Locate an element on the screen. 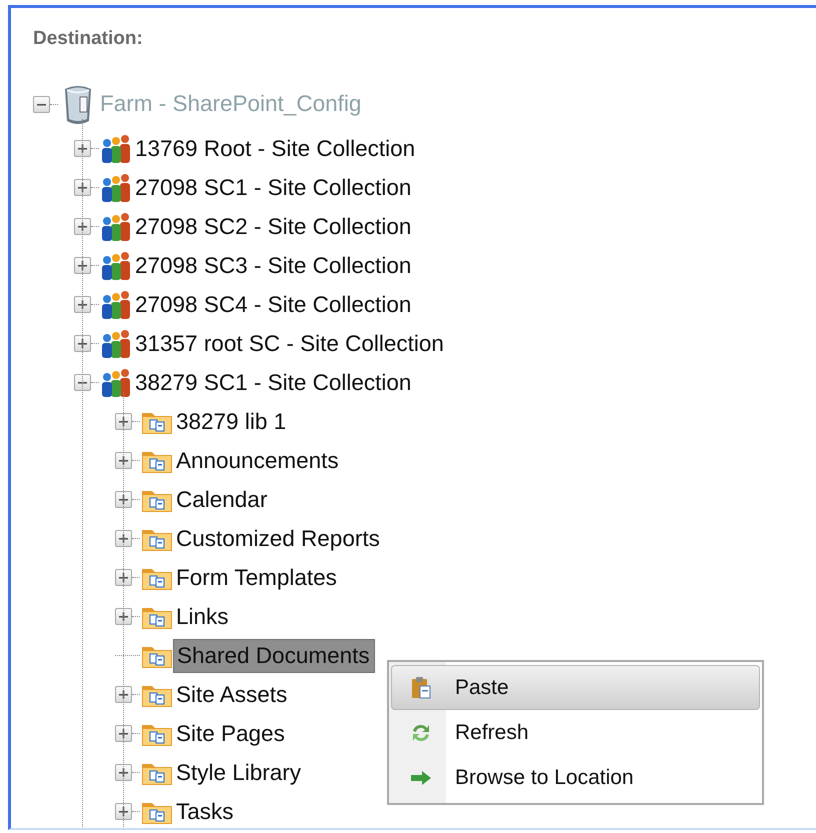  arrow-icon is located at coordinates (421, 777).